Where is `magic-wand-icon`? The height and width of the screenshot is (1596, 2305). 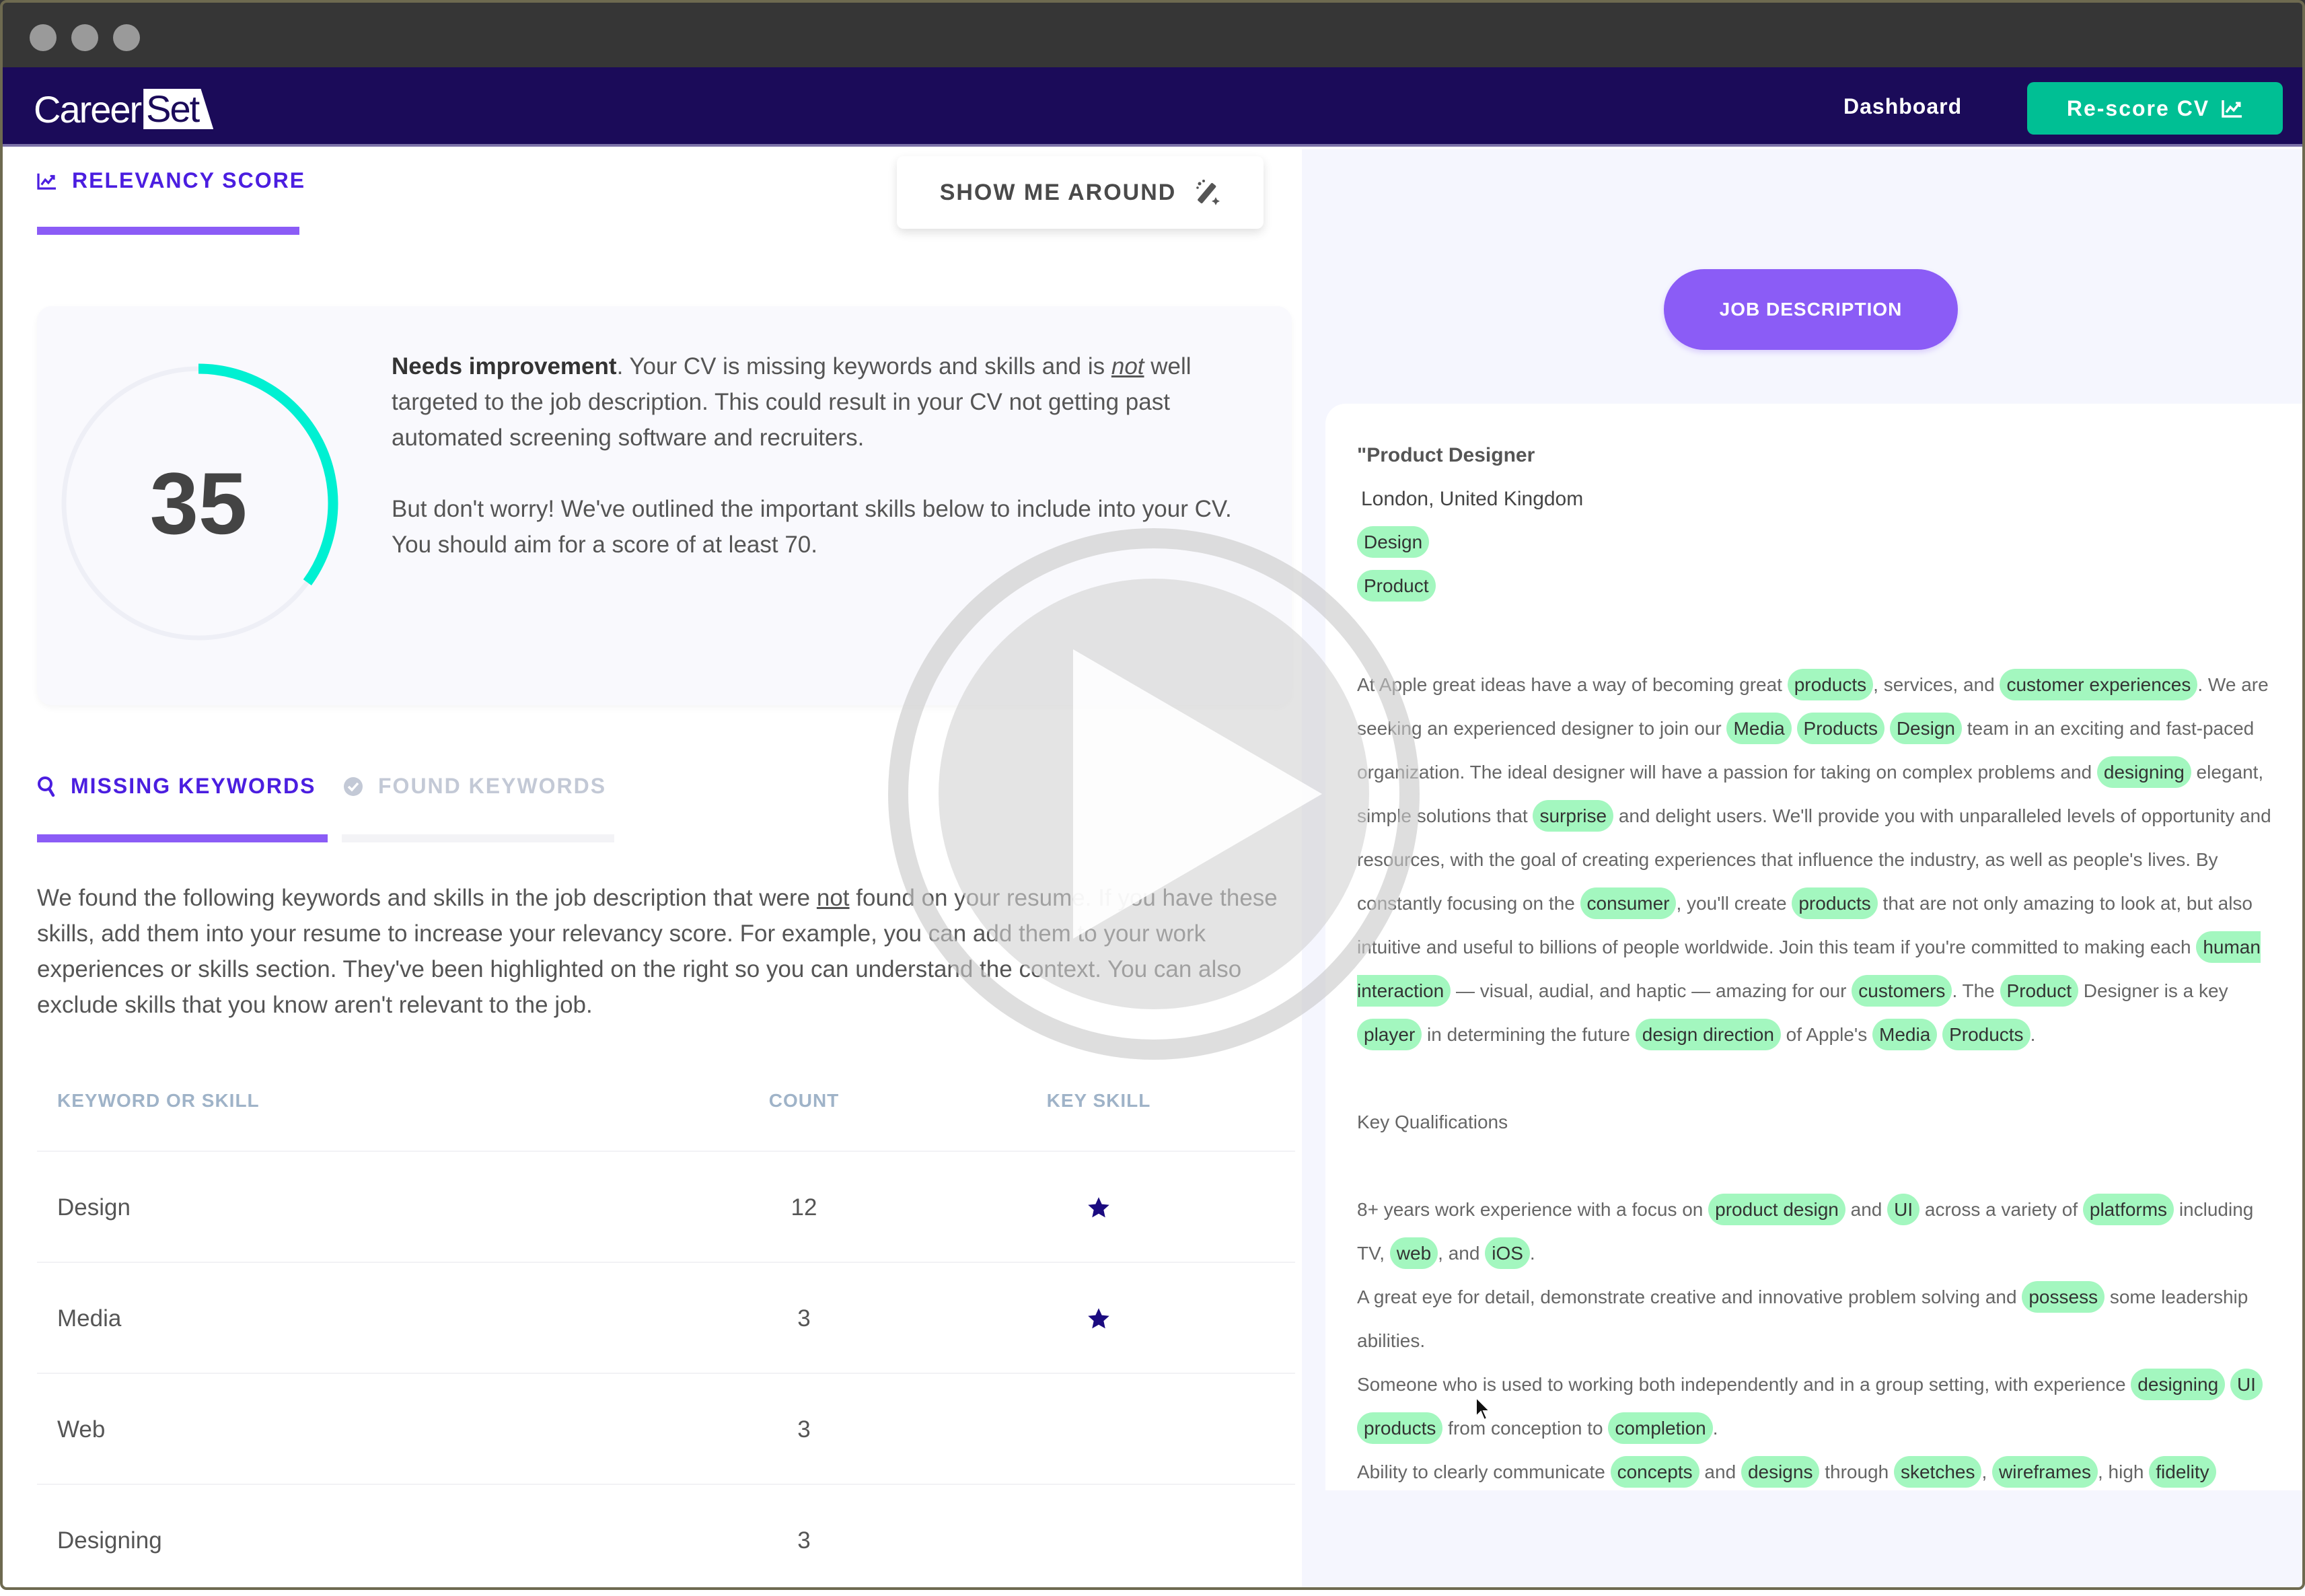 magic-wand-icon is located at coordinates (1208, 192).